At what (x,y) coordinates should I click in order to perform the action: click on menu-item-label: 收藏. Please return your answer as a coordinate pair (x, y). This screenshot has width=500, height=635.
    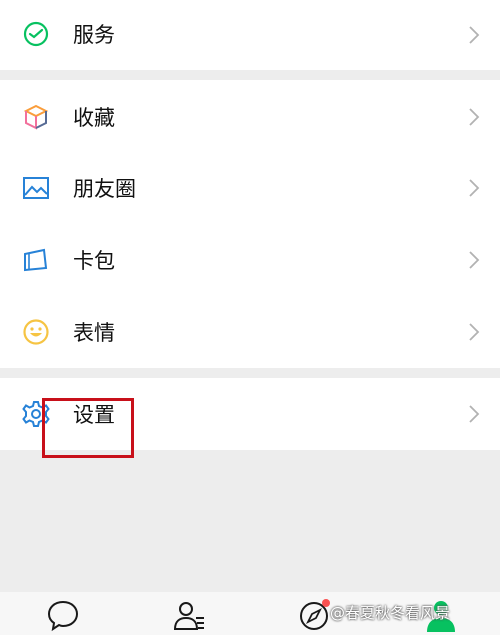
    Looking at the image, I should click on (94, 118).